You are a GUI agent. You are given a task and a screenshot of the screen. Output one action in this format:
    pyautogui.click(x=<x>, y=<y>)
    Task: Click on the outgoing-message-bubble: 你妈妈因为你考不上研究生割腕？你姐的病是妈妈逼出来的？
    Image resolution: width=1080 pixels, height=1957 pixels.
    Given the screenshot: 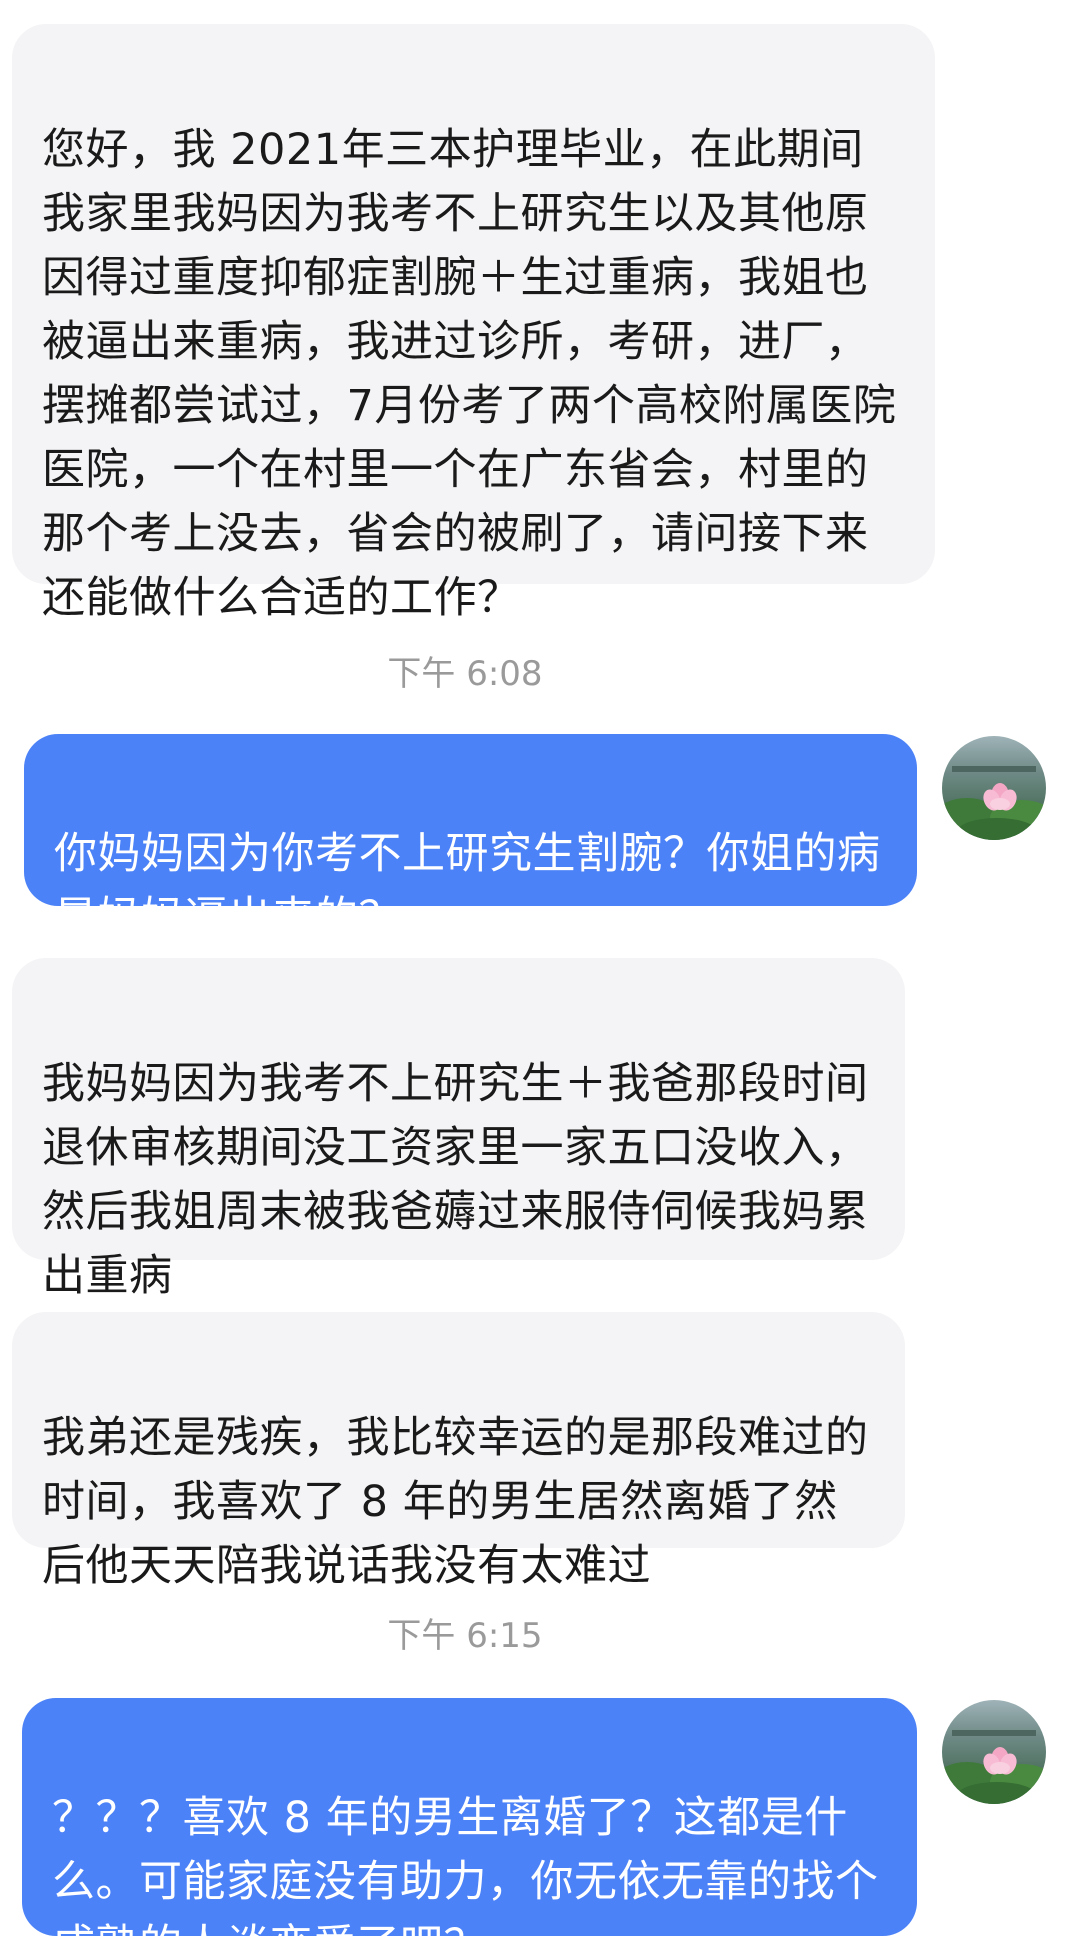 What is the action you would take?
    pyautogui.click(x=470, y=838)
    